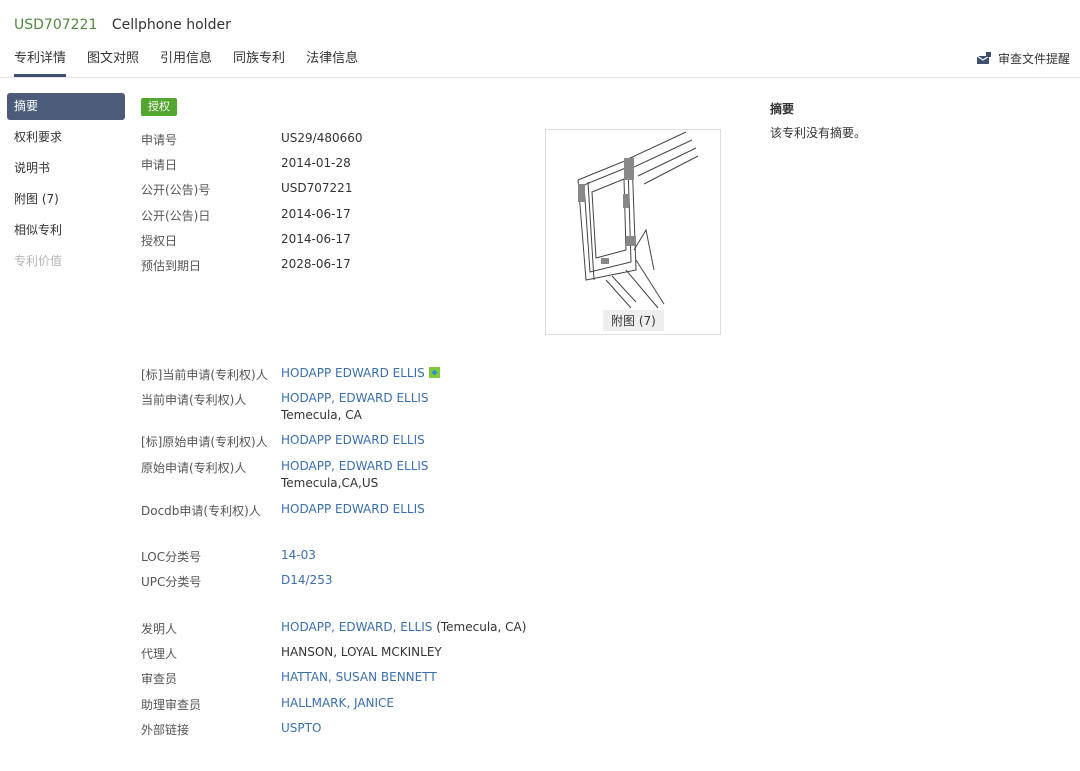  What do you see at coordinates (337, 703) in the screenshot?
I see `assistant-examiner-link: HALLMARK, JANICE` at bounding box center [337, 703].